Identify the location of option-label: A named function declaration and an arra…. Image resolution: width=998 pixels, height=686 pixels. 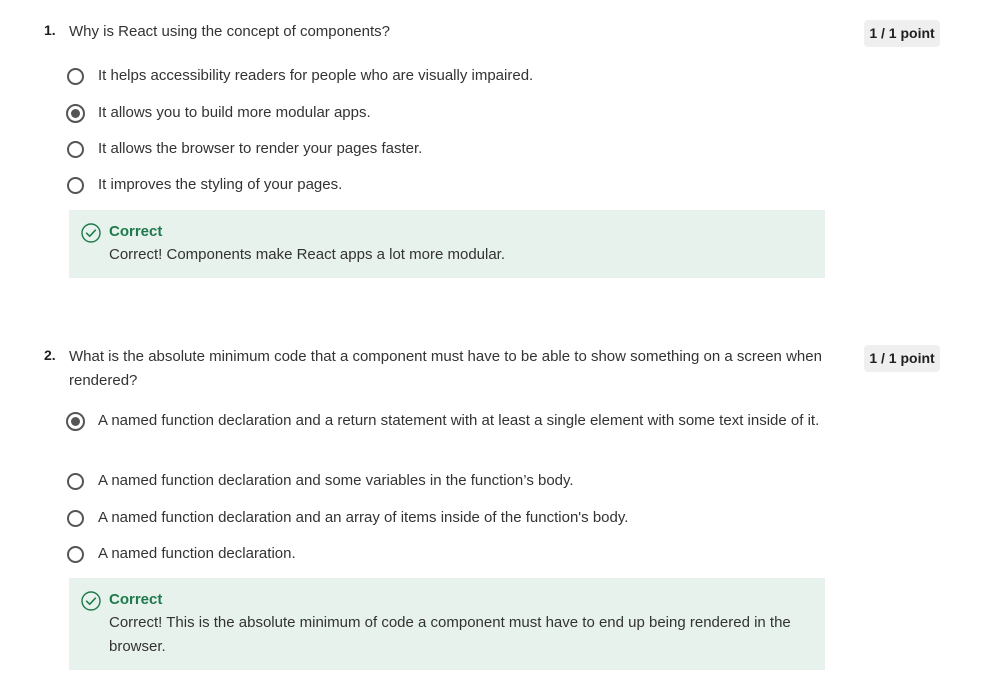
(363, 517).